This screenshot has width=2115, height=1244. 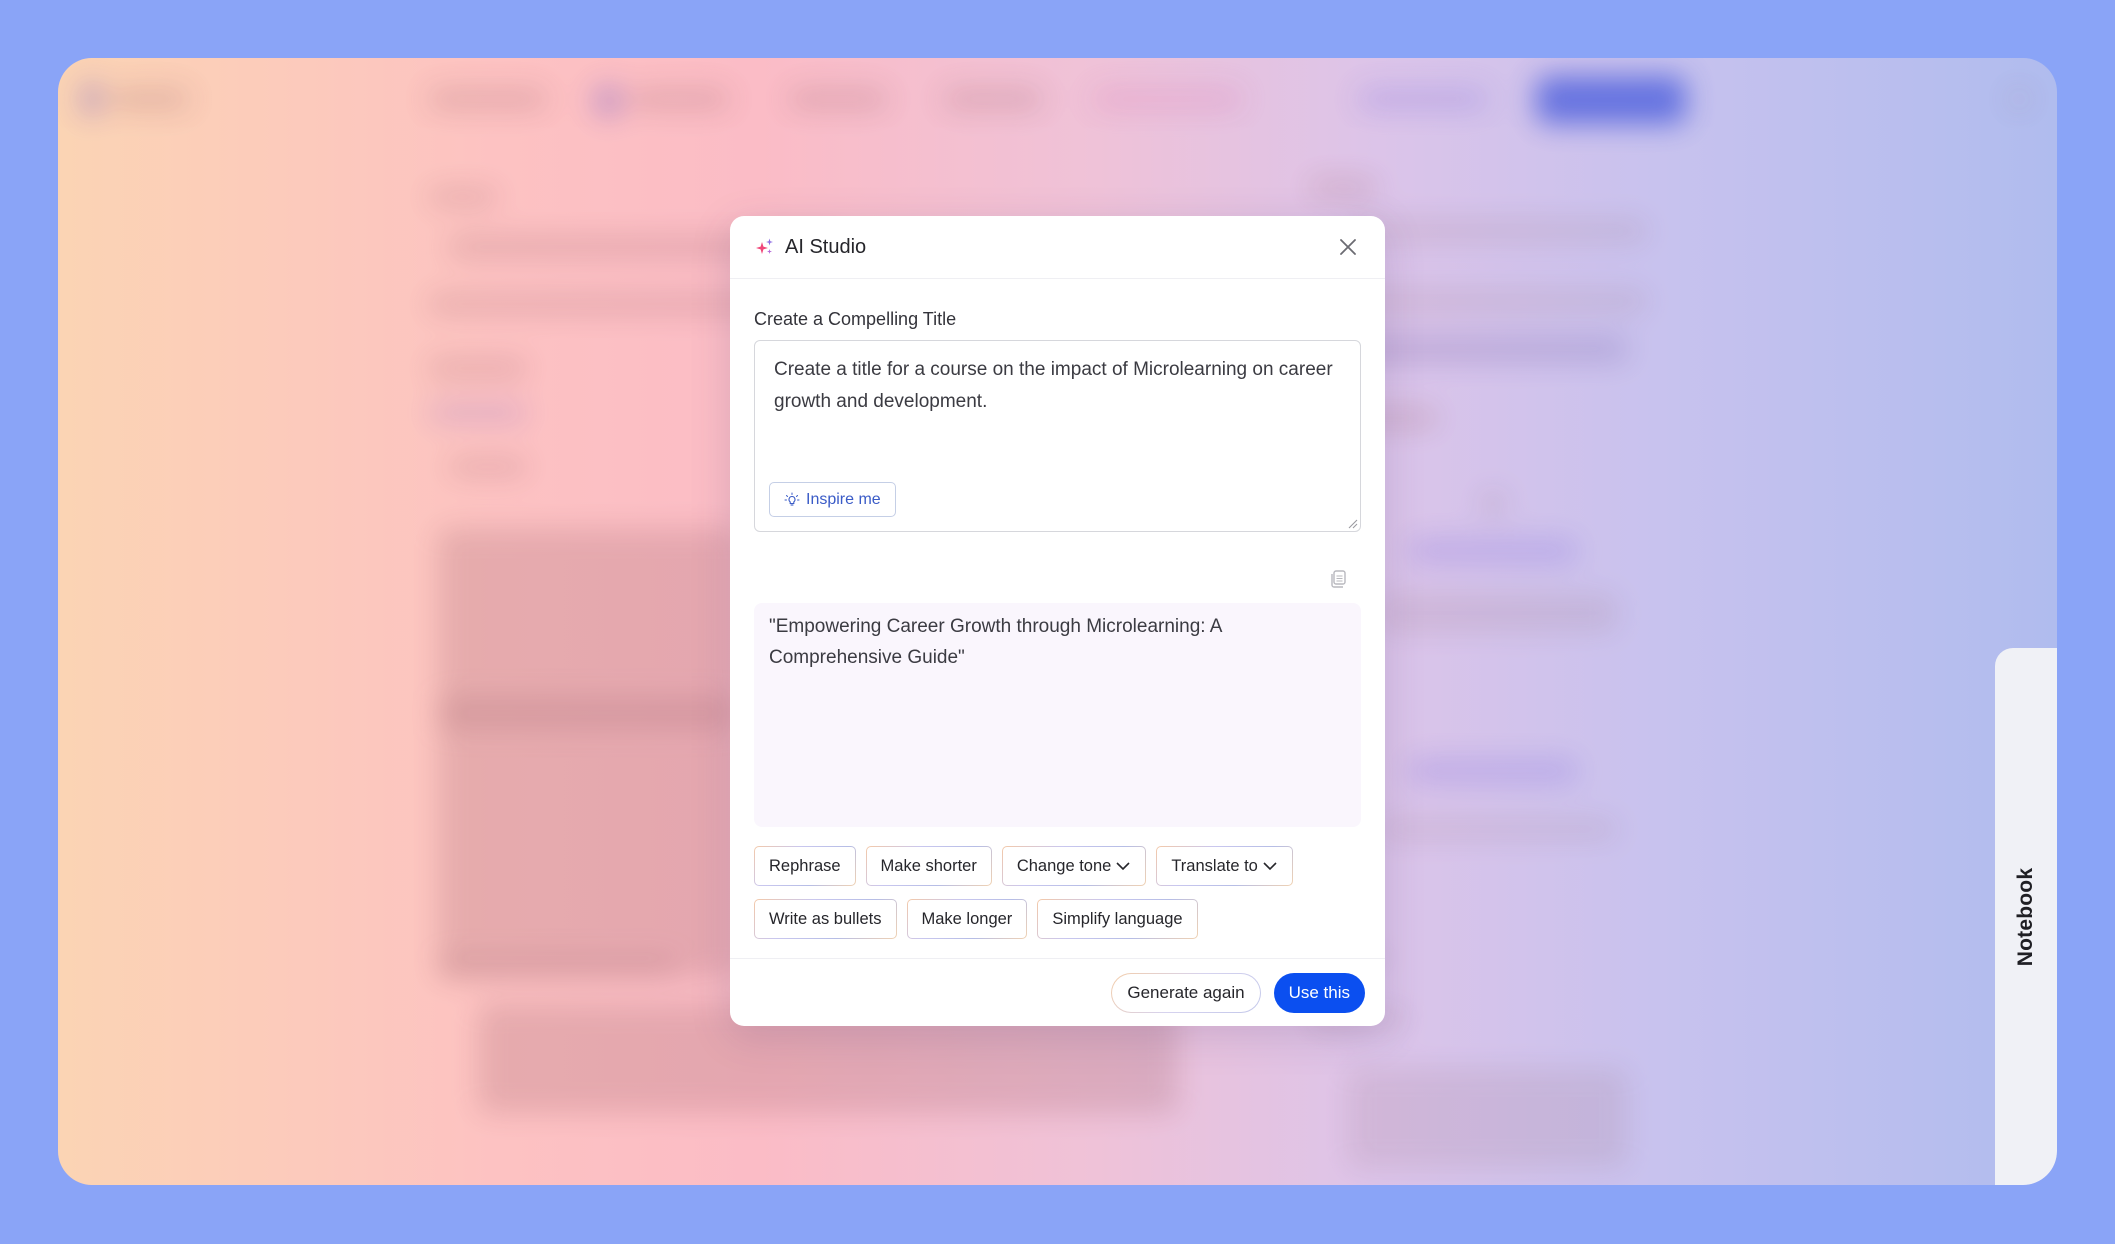 What do you see at coordinates (1611, 100) in the screenshot?
I see `primary-button-blur` at bounding box center [1611, 100].